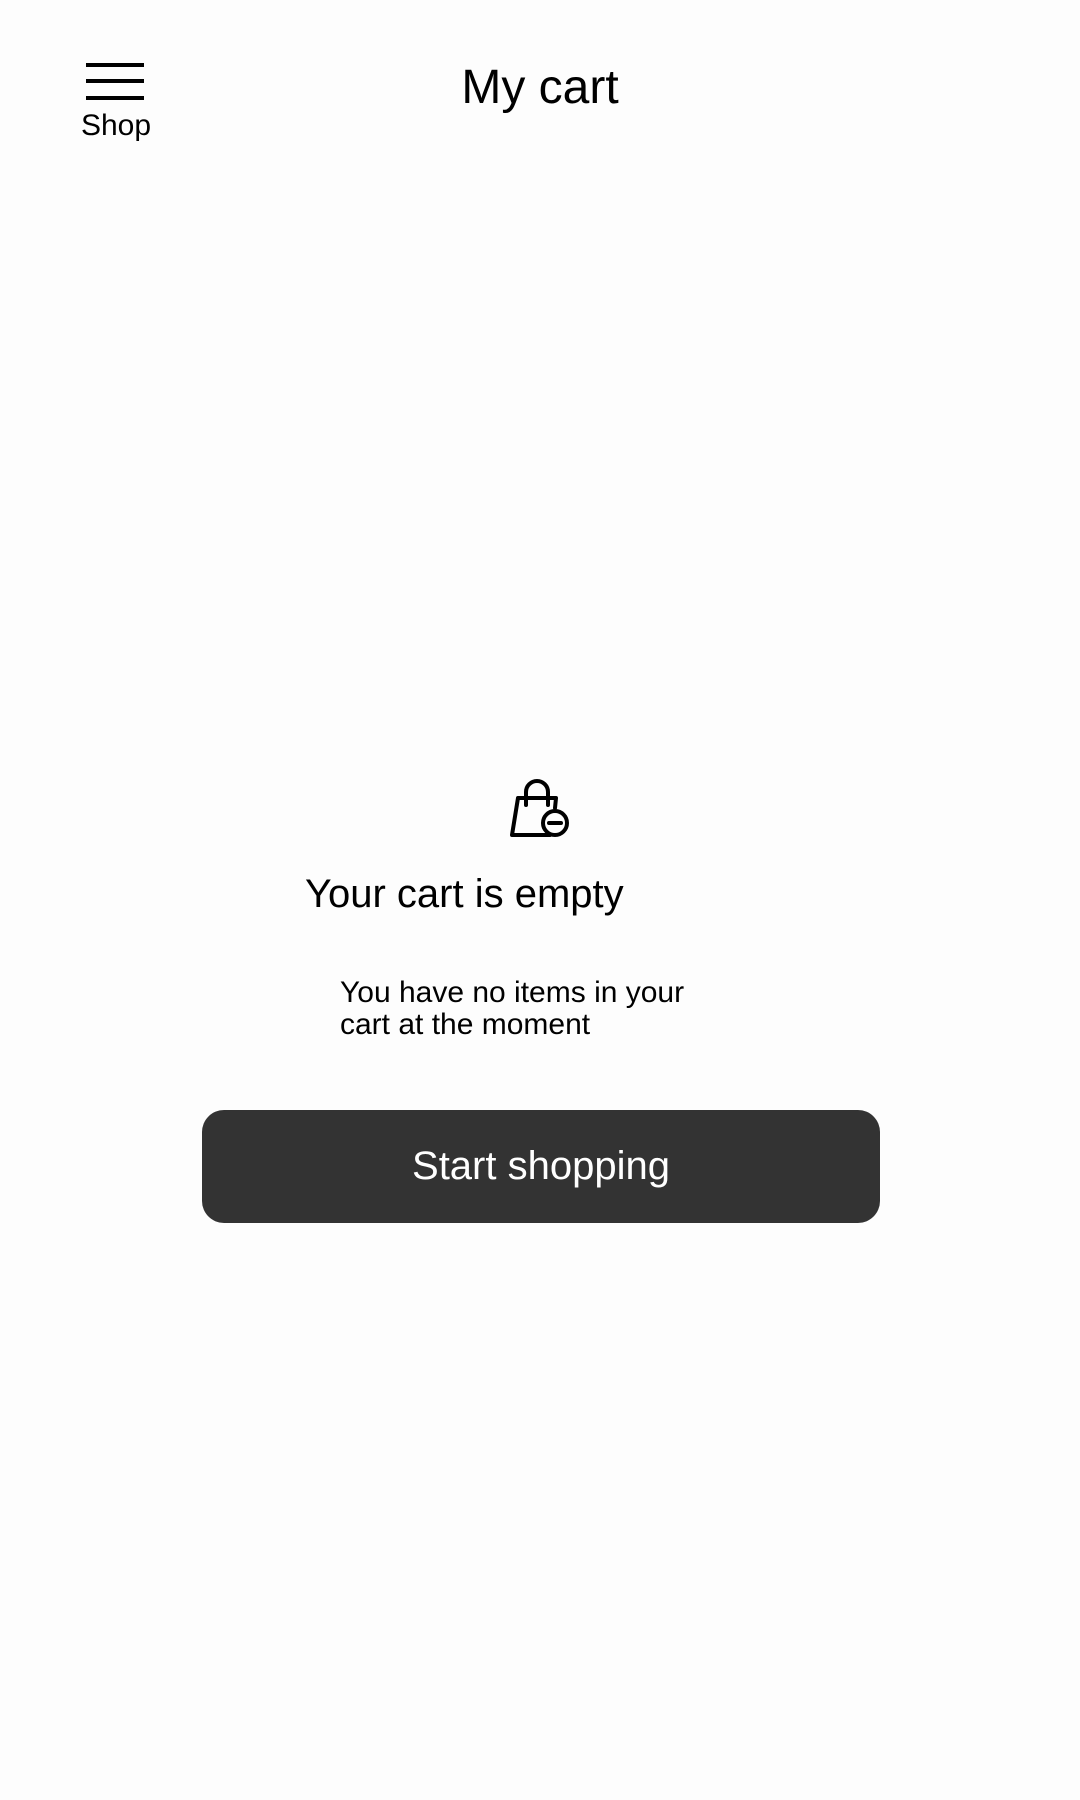 The height and width of the screenshot is (1800, 1080). I want to click on shop-menu-button: Shop, so click(117, 104).